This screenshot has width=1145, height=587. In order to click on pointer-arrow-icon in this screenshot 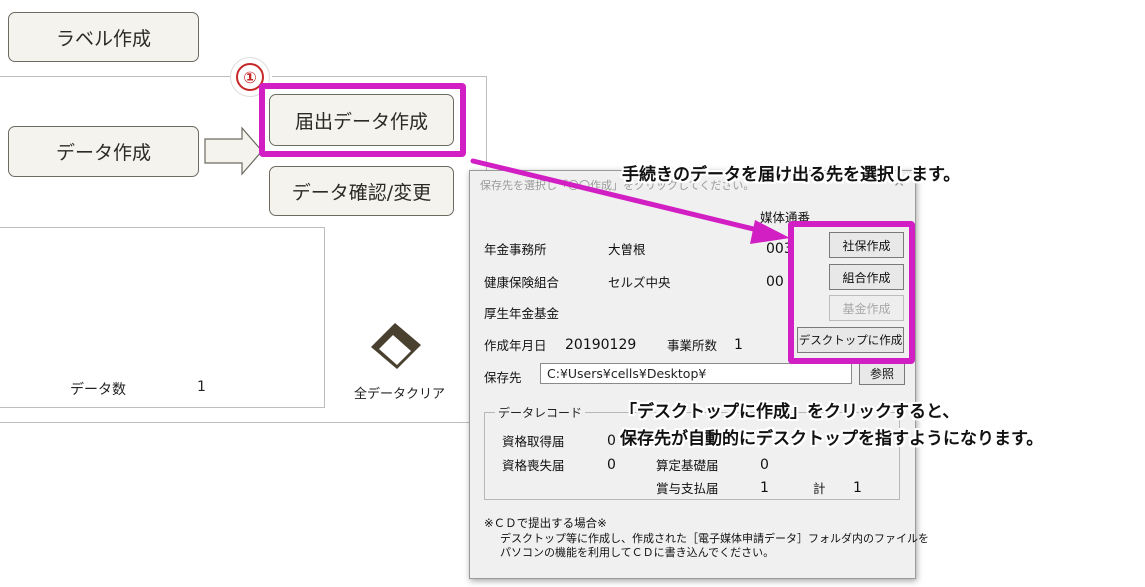, I will do `click(630, 201)`.